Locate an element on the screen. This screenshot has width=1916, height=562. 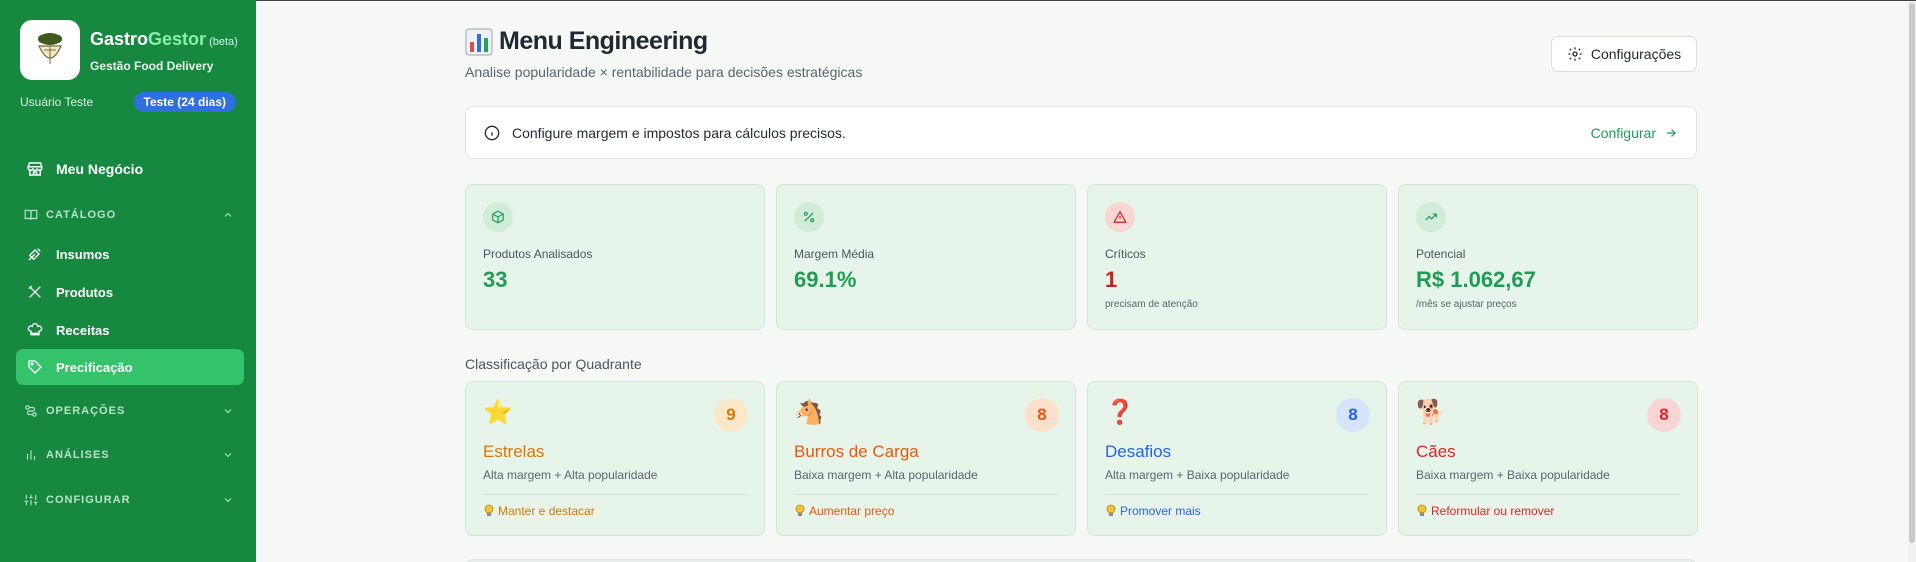
arrow-right-icon is located at coordinates (1671, 133).